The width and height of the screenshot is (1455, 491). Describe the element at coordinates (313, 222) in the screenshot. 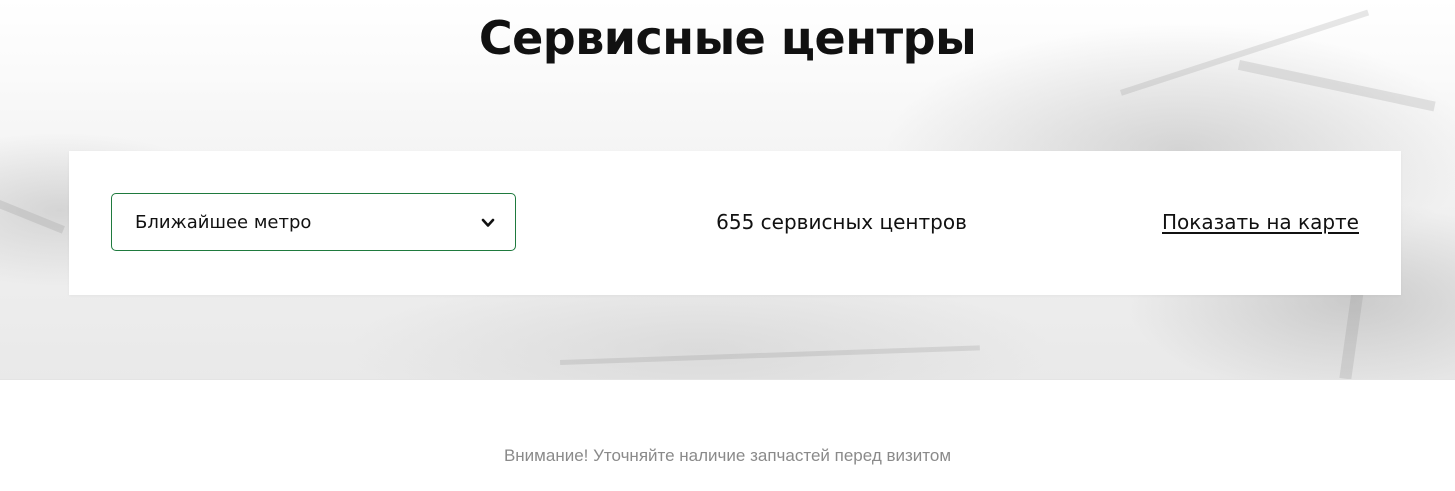

I see `metro-select: Ближайшее метро` at that location.